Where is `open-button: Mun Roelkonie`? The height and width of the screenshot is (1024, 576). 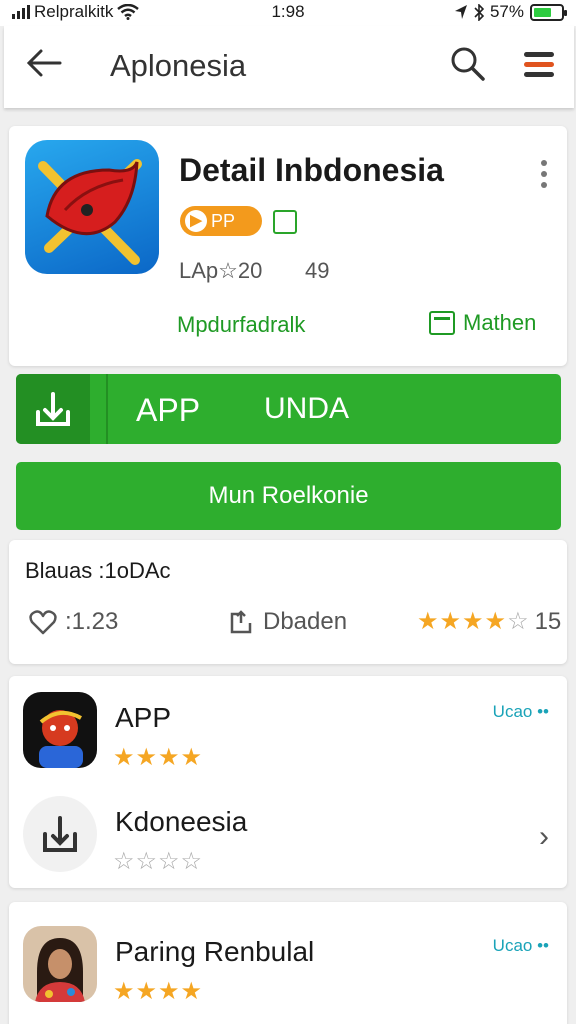
open-button: Mun Roelkonie is located at coordinates (288, 496).